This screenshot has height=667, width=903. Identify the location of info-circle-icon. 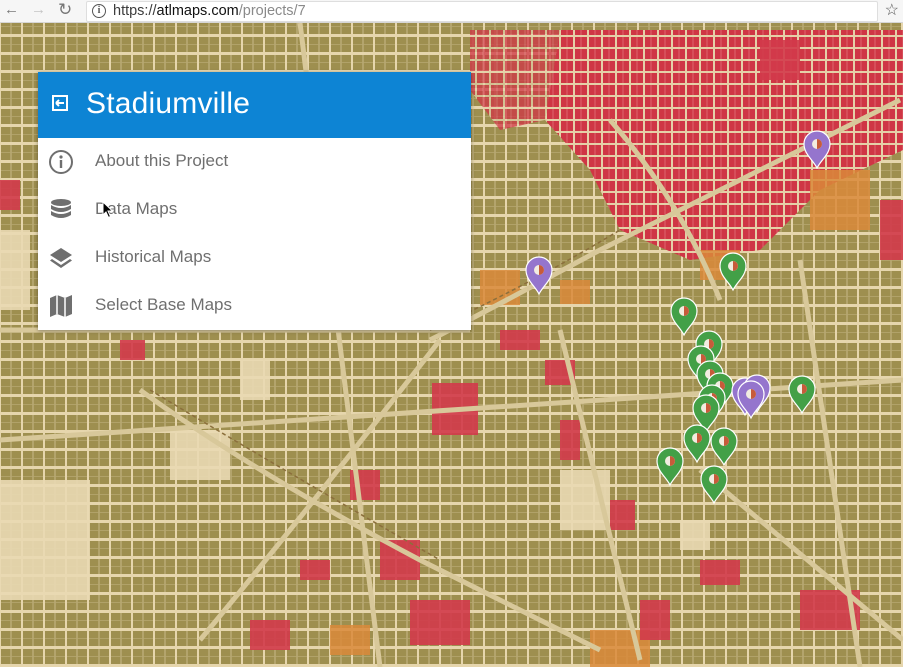
(61, 162).